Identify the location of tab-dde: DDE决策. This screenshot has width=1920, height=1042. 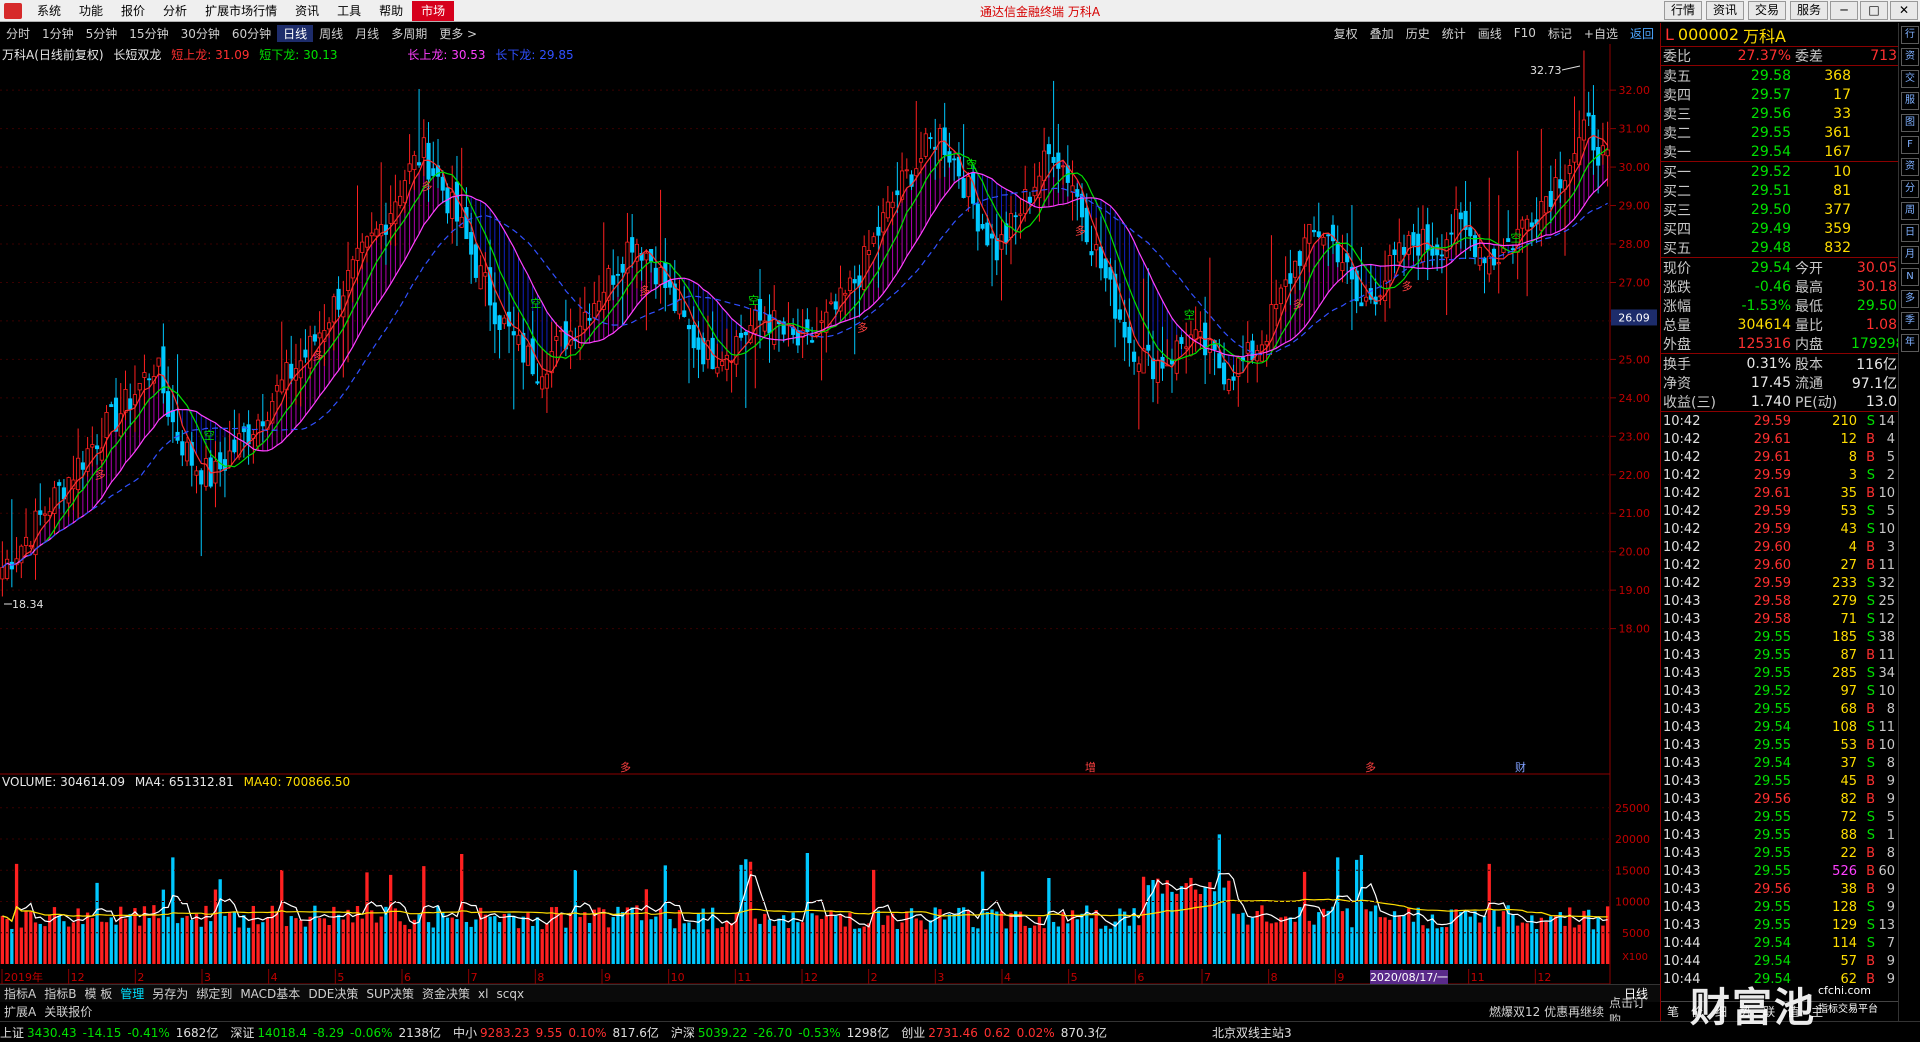
(333, 993).